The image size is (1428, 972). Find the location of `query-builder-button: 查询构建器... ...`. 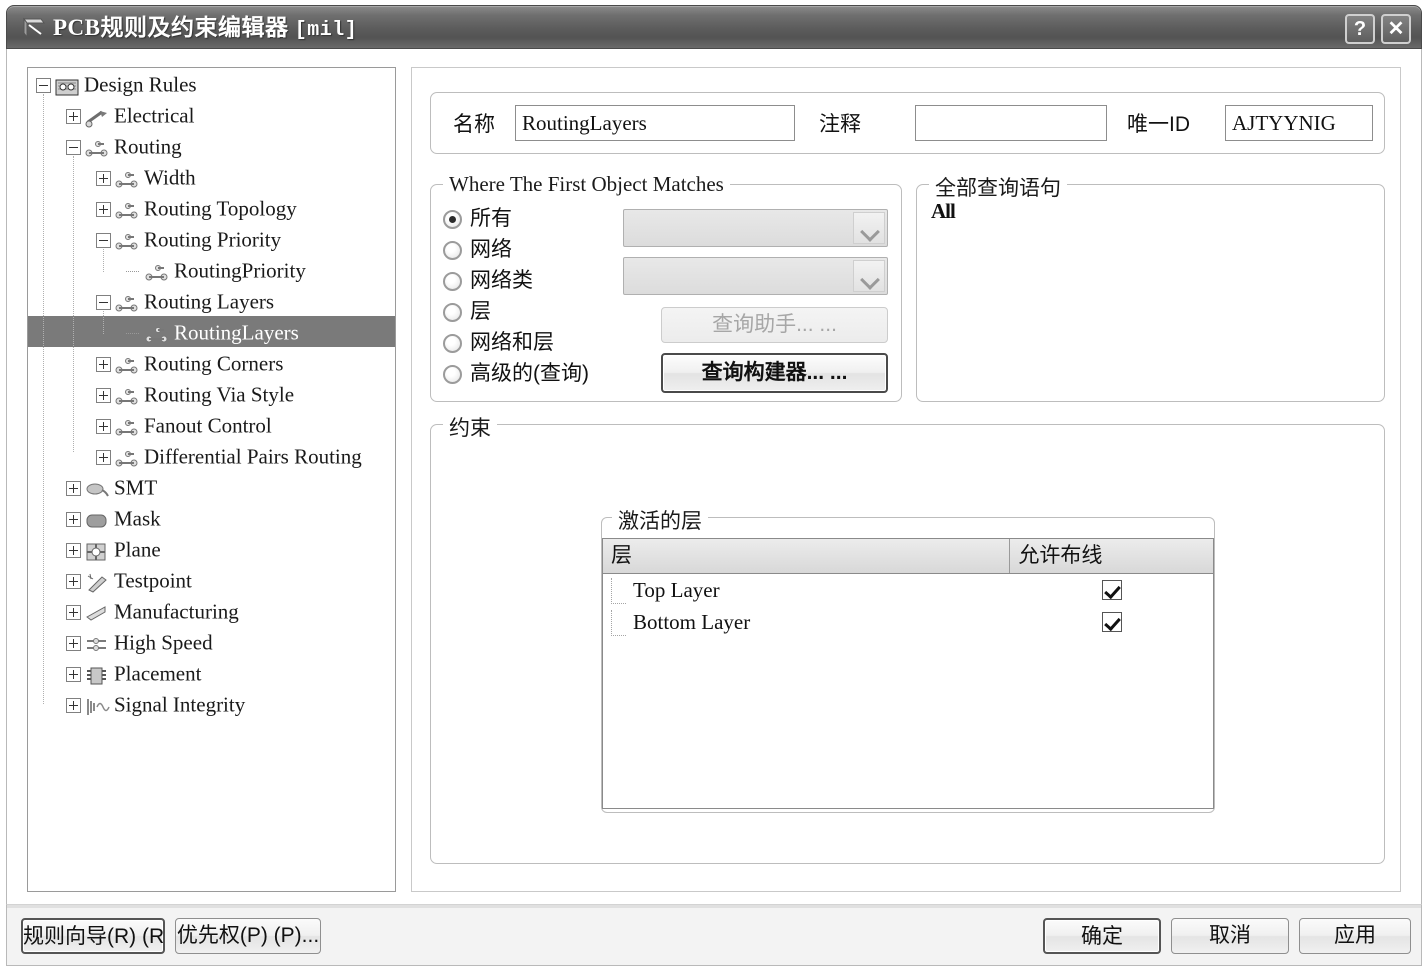

query-builder-button: 查询构建器... ... is located at coordinates (774, 373).